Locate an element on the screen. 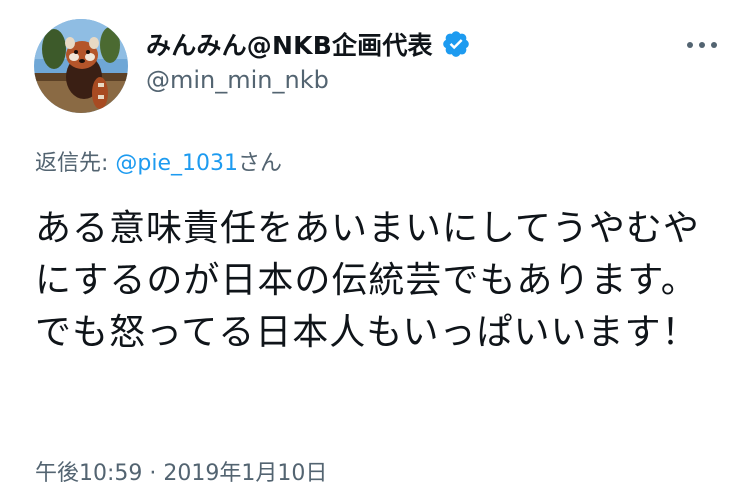  tweet-time: 午後10:59 is located at coordinates (89, 473).